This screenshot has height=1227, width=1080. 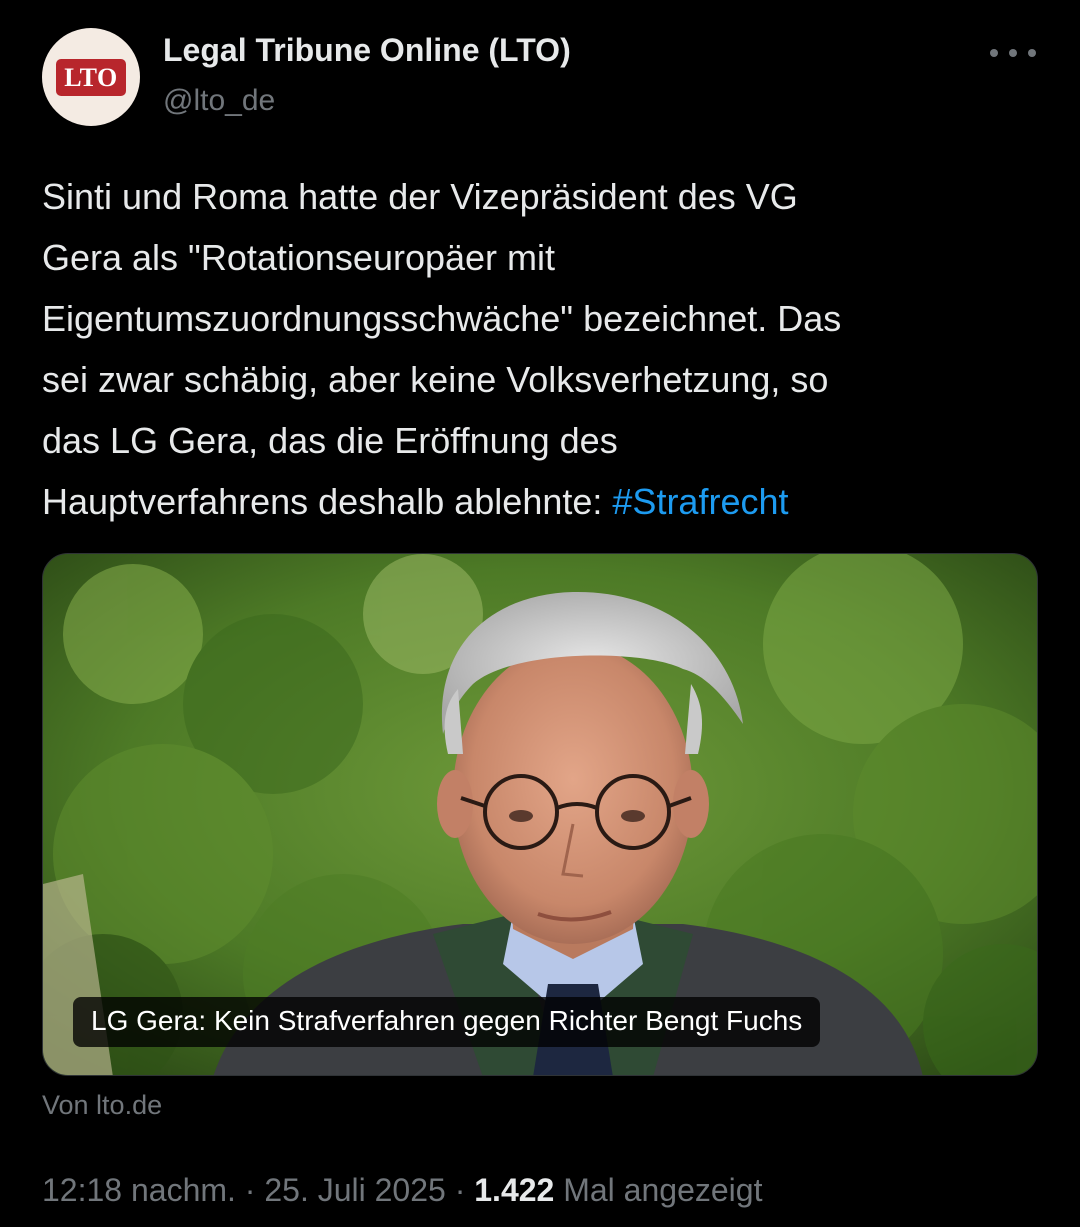 I want to click on author-handle: @lto_de, so click(x=219, y=101).